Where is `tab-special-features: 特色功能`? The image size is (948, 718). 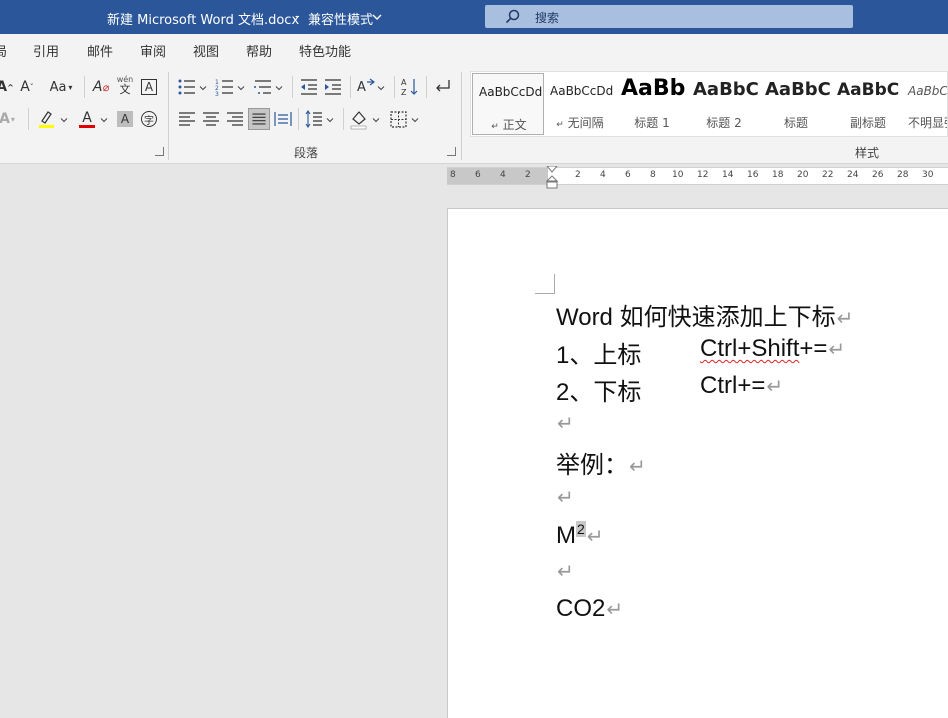 tab-special-features: 特色功能 is located at coordinates (325, 50).